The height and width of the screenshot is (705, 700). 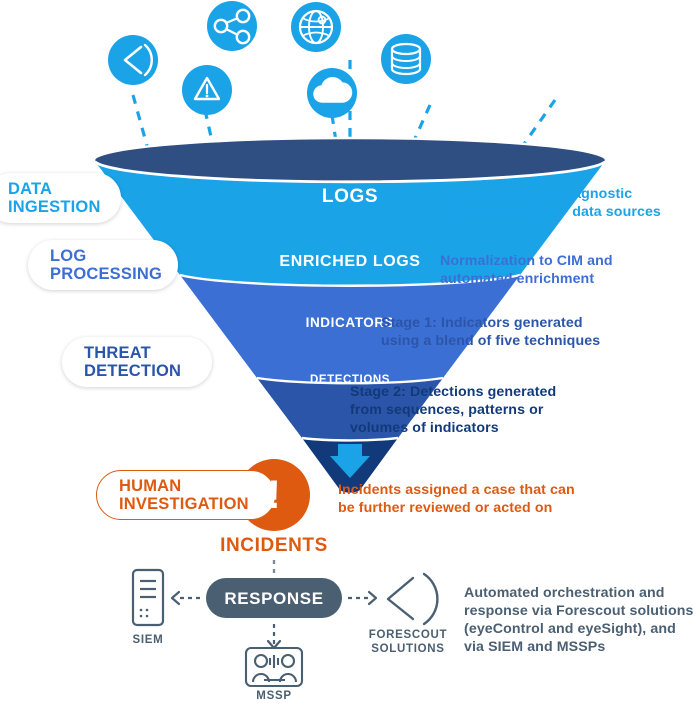 I want to click on pill-human-investigation-line2: INVESTIGATION, so click(x=184, y=504).